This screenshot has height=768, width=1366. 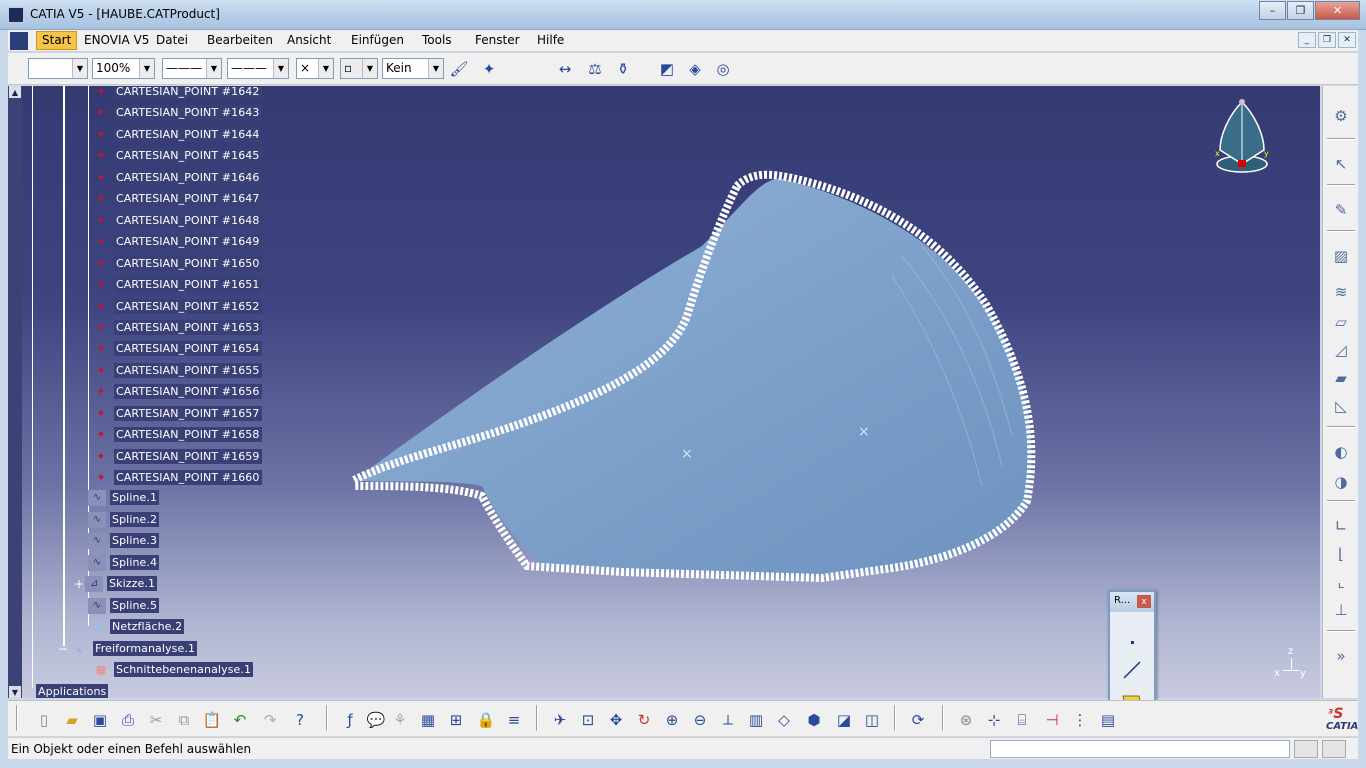 What do you see at coordinates (177, 413) in the screenshot?
I see `tree-item-cartesian-point: ✦ CARTESIAN_POINT #1657` at bounding box center [177, 413].